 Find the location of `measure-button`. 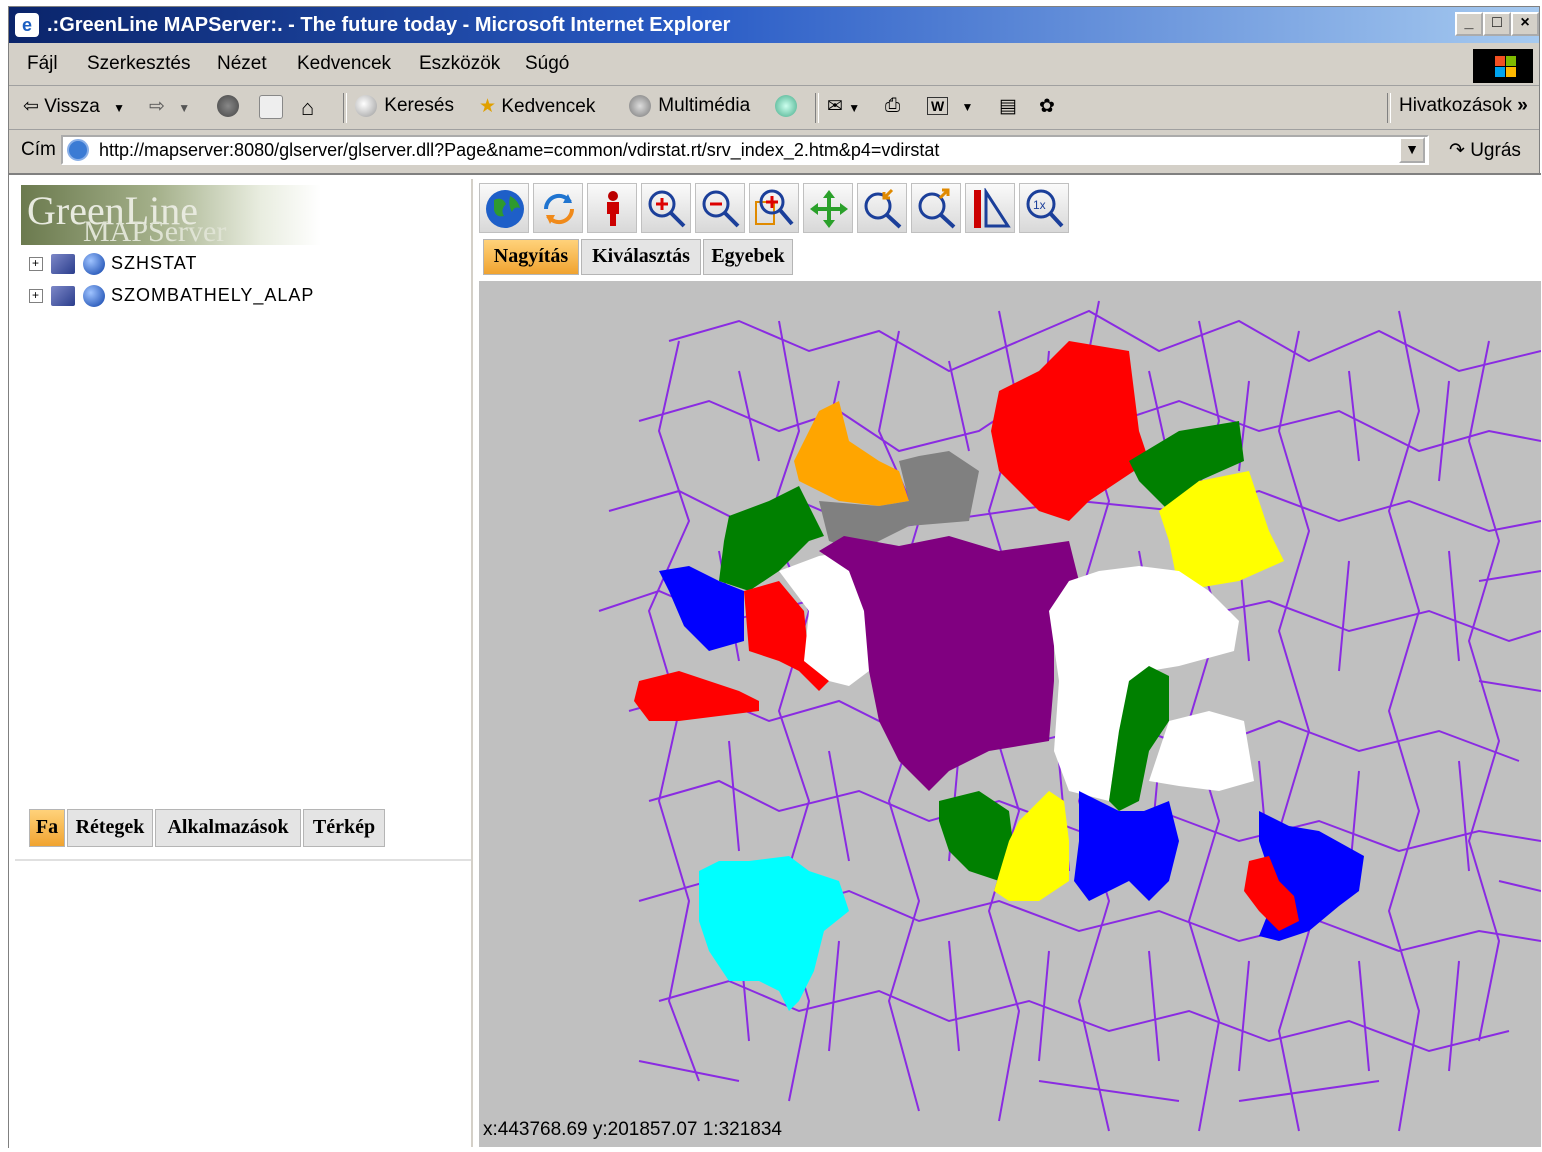

measure-button is located at coordinates (990, 208).